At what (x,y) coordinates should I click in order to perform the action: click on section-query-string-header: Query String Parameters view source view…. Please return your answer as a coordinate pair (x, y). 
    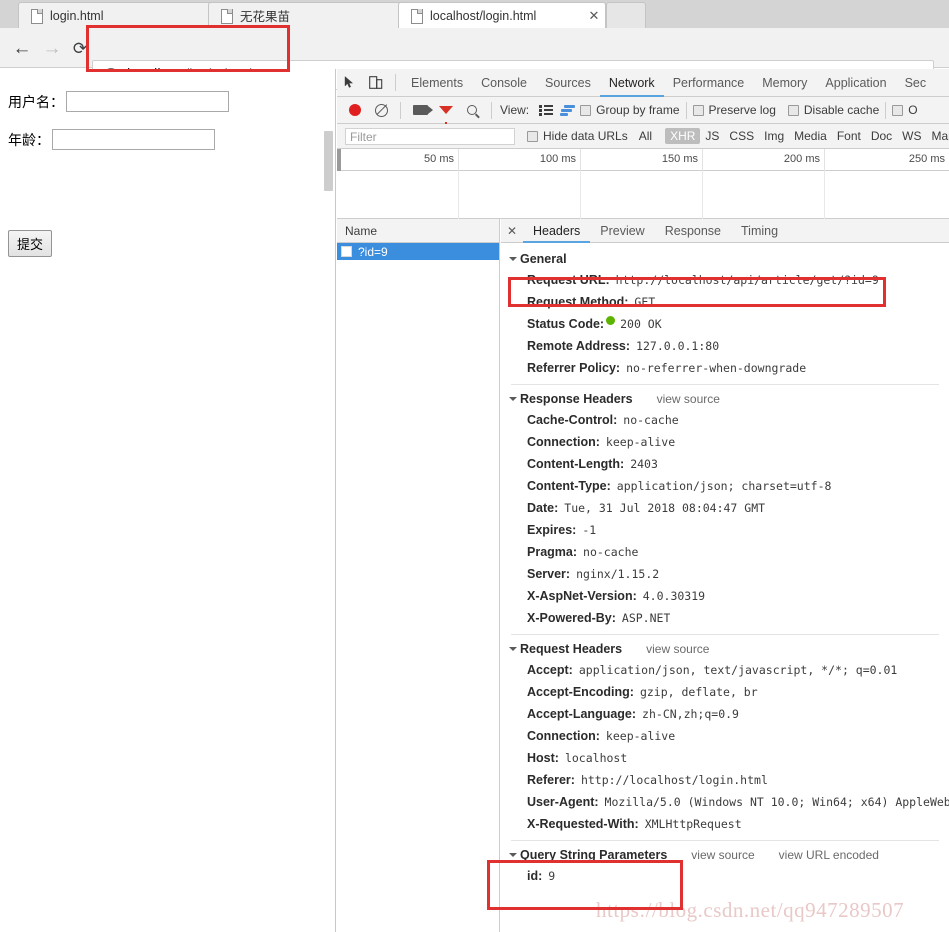
    Looking at the image, I should click on (725, 855).